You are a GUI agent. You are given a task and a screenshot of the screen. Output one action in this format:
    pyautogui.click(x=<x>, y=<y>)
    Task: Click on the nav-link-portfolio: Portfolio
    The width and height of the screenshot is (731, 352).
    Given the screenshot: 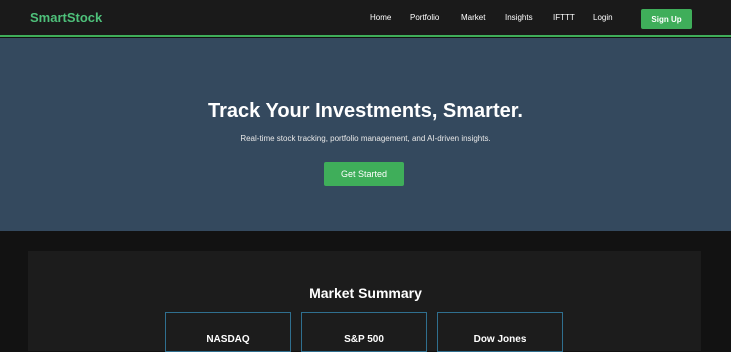 What is the action you would take?
    pyautogui.click(x=424, y=17)
    